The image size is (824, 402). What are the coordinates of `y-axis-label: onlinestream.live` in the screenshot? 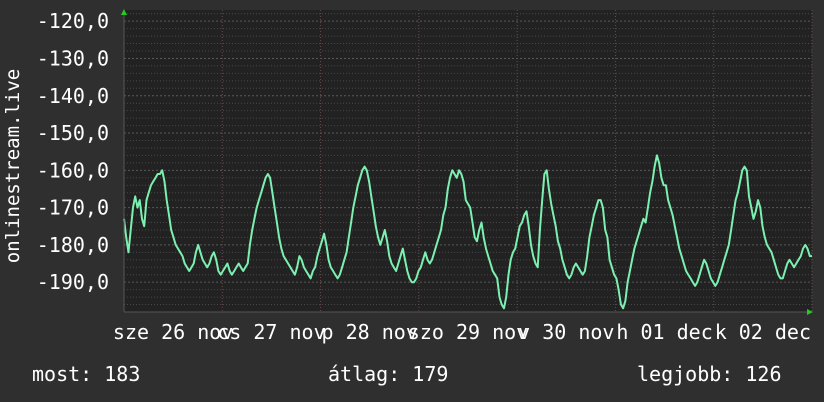 It's located at (13, 166).